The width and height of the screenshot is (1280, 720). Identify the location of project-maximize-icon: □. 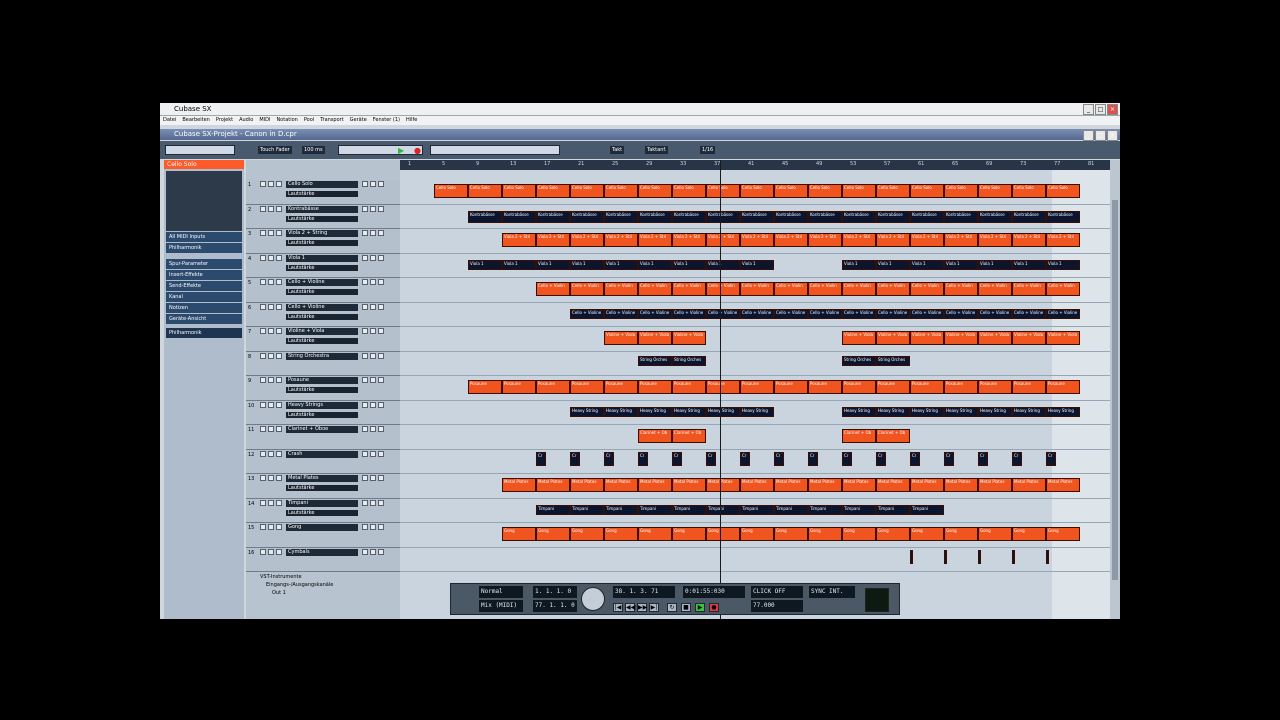
(1100, 135).